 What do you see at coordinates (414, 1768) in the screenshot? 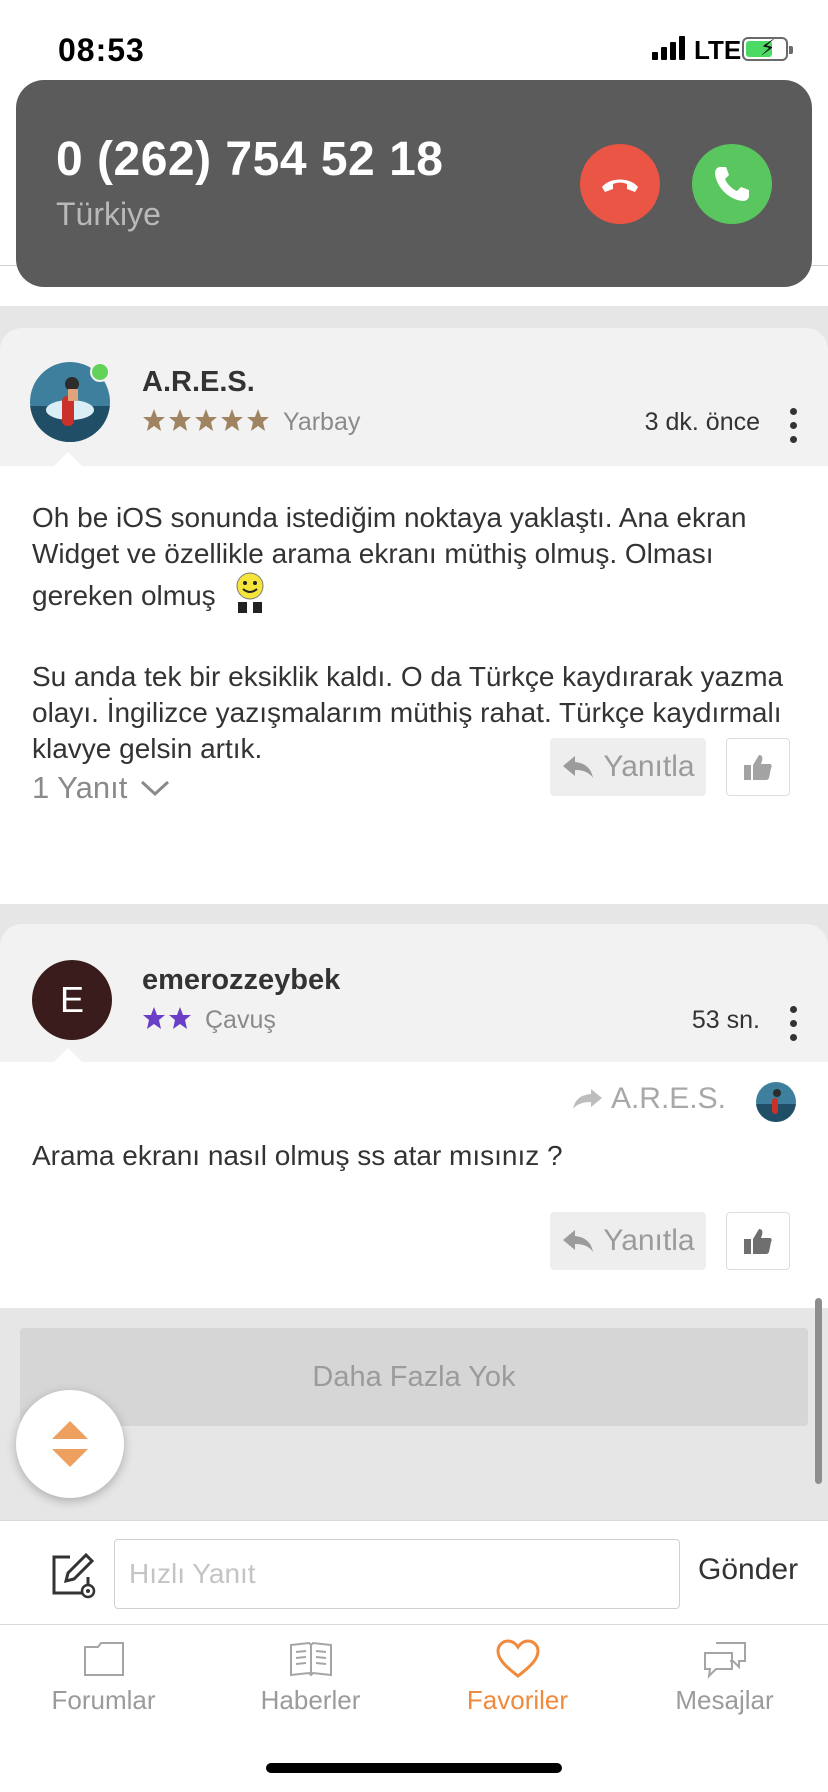
I see `home-indicator` at bounding box center [414, 1768].